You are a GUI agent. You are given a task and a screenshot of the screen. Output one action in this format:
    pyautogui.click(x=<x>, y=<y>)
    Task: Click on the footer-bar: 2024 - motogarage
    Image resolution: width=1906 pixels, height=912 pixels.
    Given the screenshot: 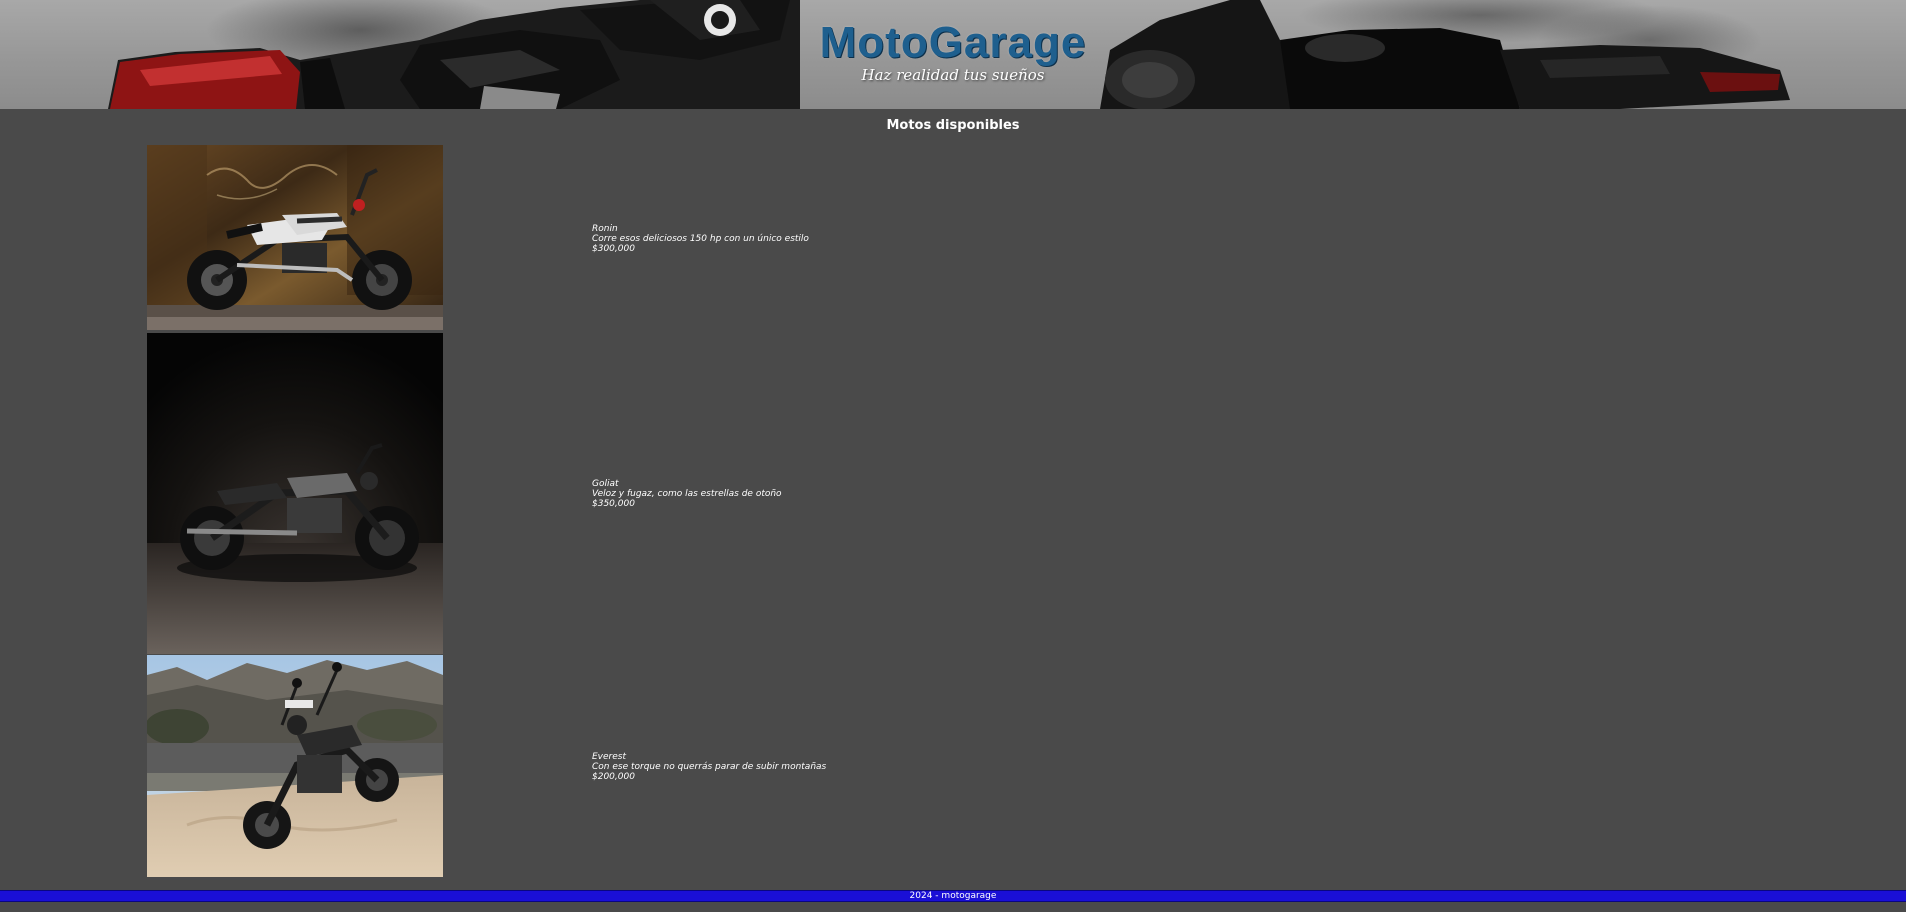 What is the action you would take?
    pyautogui.click(x=953, y=896)
    